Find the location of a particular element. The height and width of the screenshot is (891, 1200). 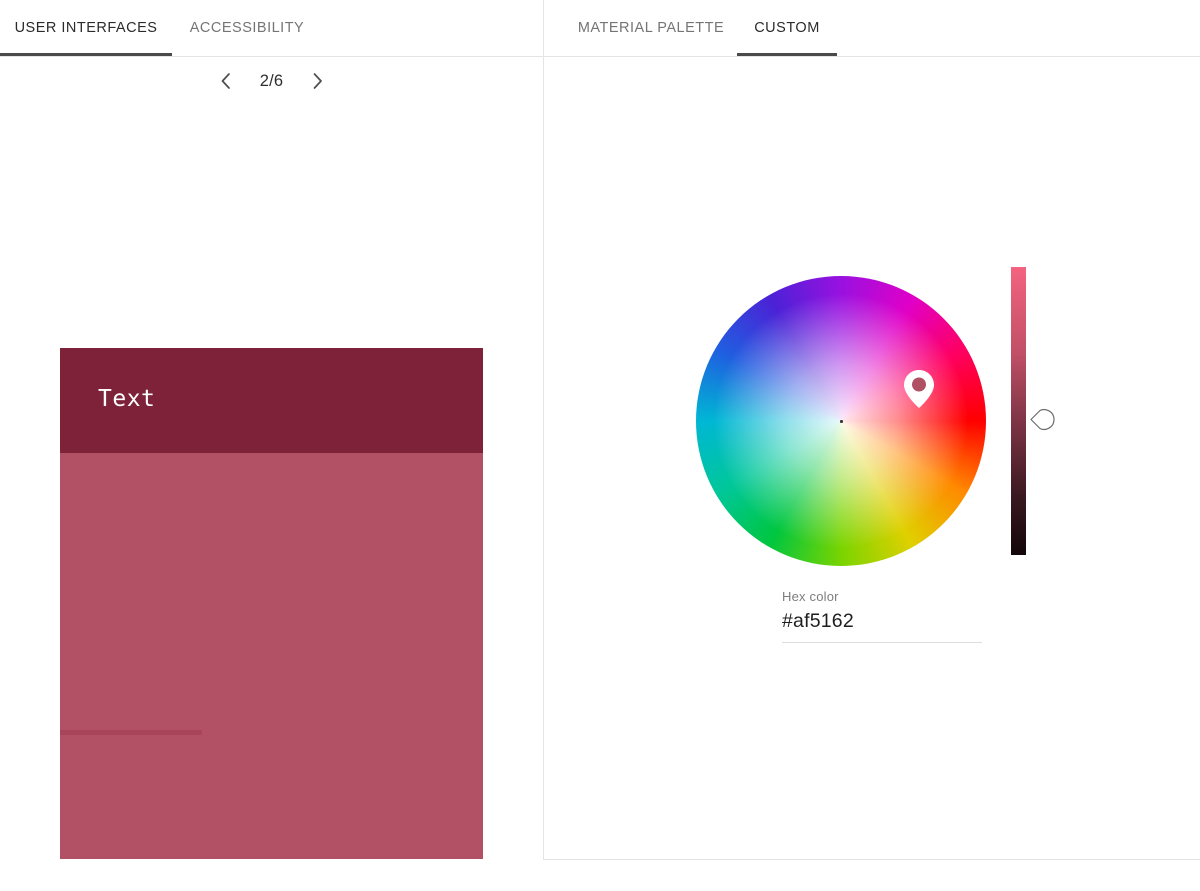

map-pin-marker-icon is located at coordinates (919, 389).